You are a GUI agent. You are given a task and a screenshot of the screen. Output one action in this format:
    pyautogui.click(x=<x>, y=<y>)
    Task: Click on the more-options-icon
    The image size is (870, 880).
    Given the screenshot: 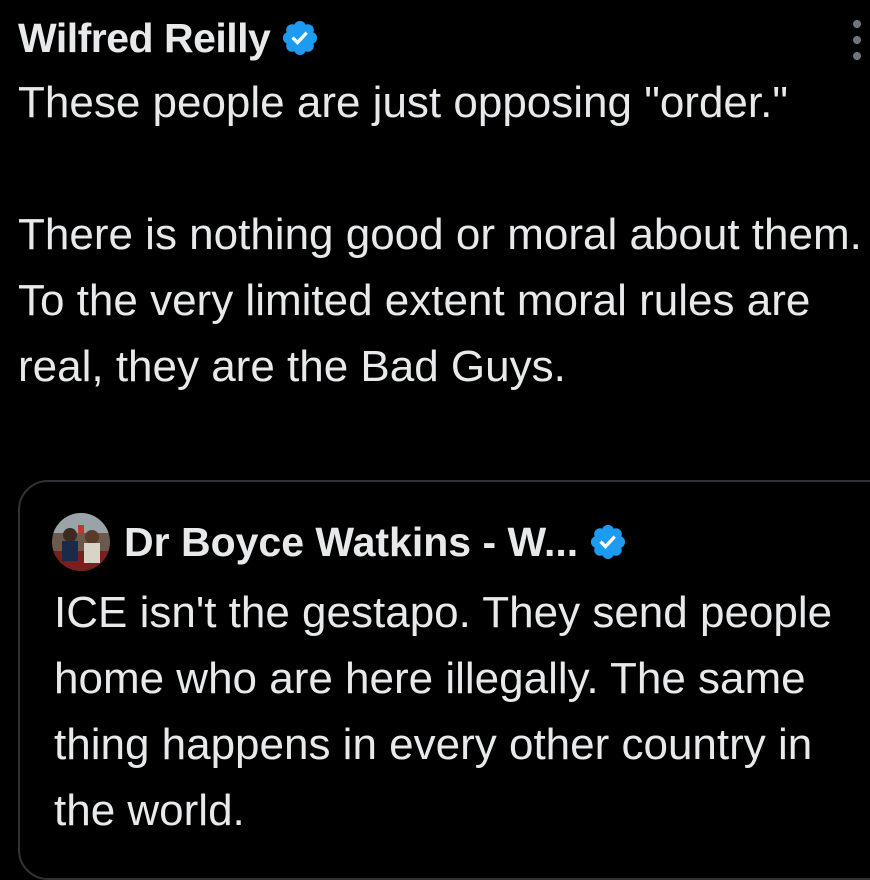 What is the action you would take?
    pyautogui.click(x=857, y=40)
    